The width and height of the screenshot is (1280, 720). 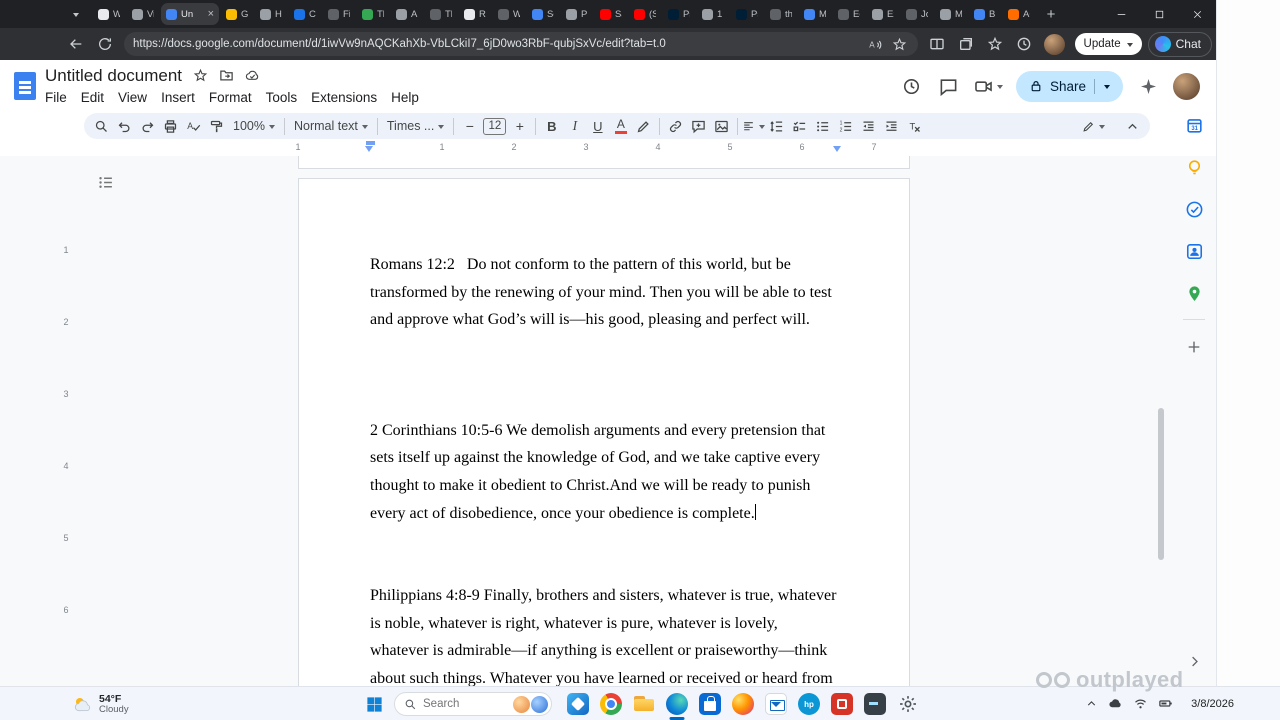 I want to click on browser-tab: Un ×, so click(x=190, y=14).